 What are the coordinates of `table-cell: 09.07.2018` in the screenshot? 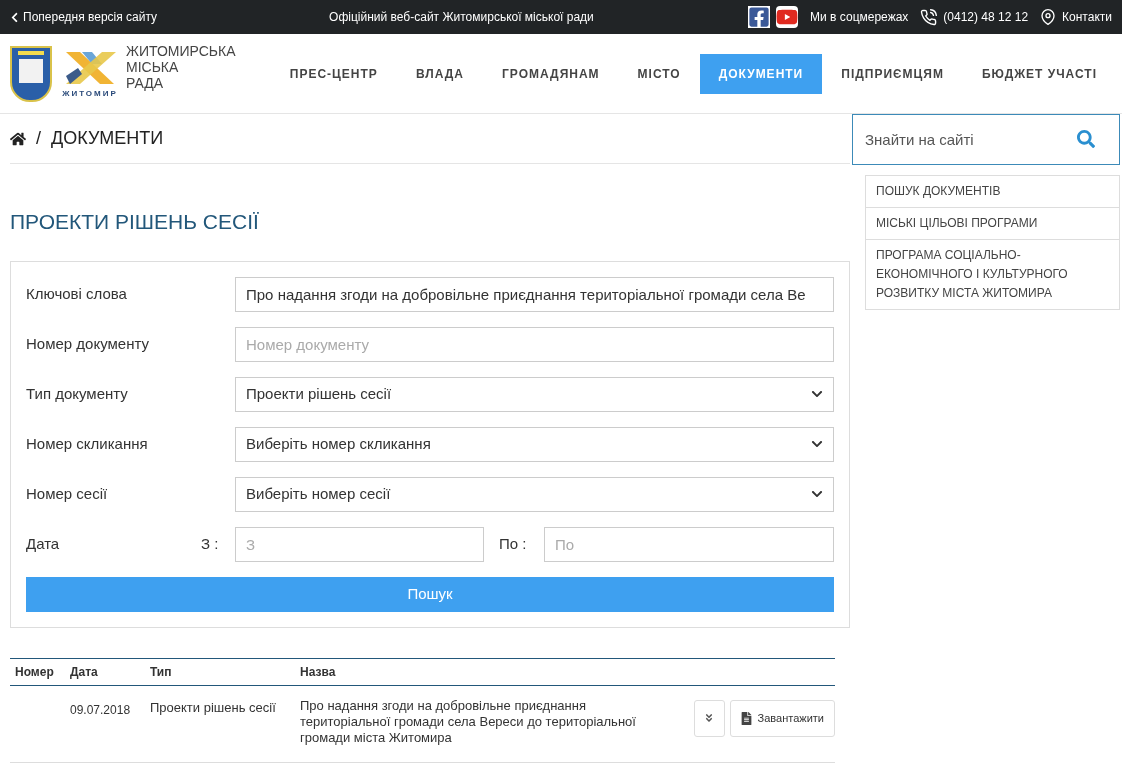 It's located at (100, 709).